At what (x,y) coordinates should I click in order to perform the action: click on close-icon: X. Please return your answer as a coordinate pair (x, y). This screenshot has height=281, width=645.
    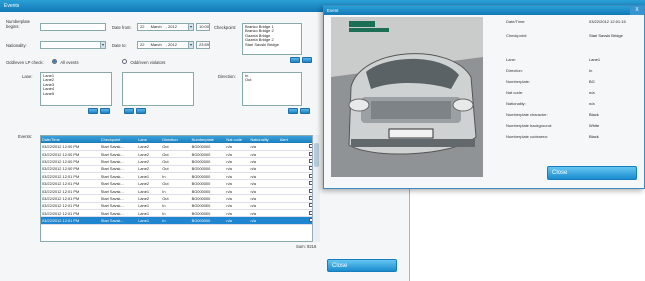
    Looking at the image, I should click on (637, 10).